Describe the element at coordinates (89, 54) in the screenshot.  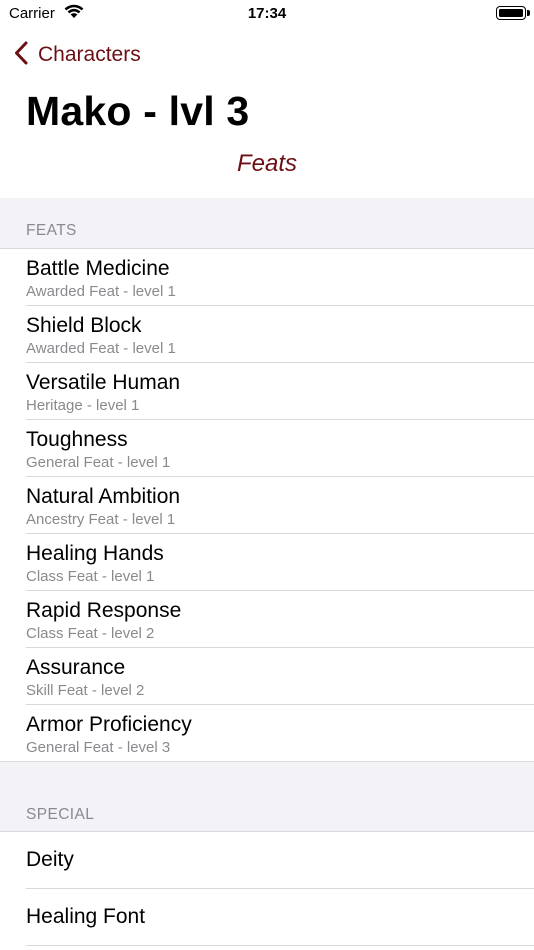
I see `back-button-label: Characters` at that location.